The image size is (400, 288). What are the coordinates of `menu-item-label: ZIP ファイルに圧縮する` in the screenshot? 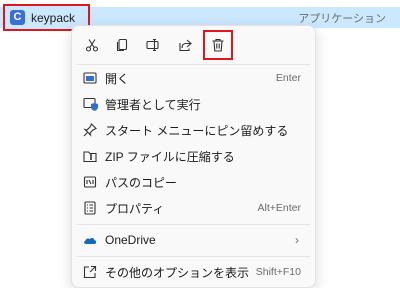 It's located at (170, 156).